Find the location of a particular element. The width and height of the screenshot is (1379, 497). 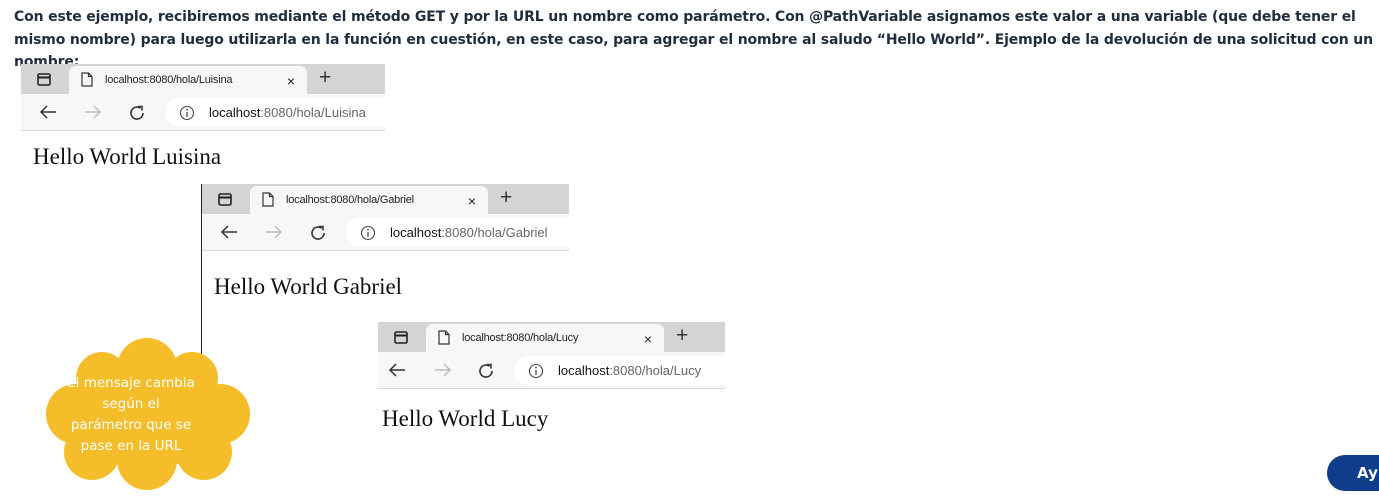

tab-bar: localhost:8080/hola/Gabriel × + is located at coordinates (385, 200).